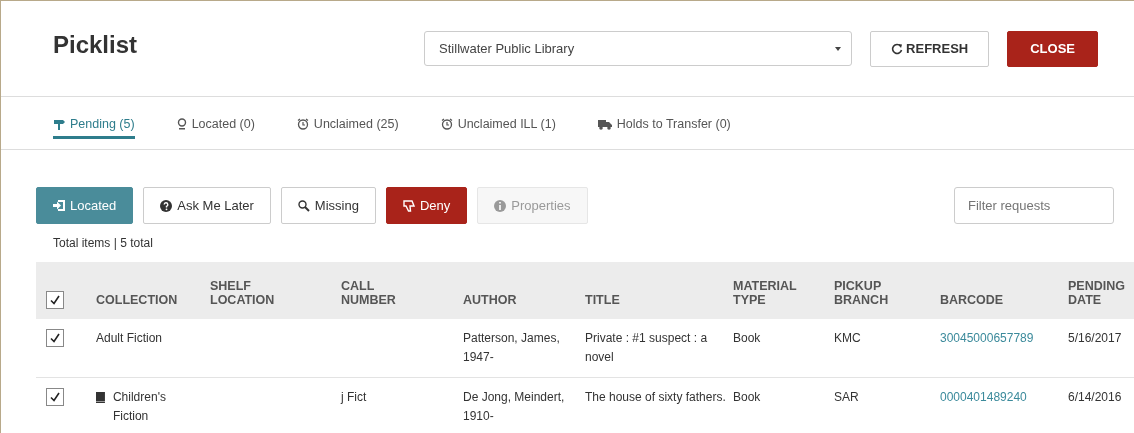  I want to click on filter-field: Filter requests, so click(1034, 205).